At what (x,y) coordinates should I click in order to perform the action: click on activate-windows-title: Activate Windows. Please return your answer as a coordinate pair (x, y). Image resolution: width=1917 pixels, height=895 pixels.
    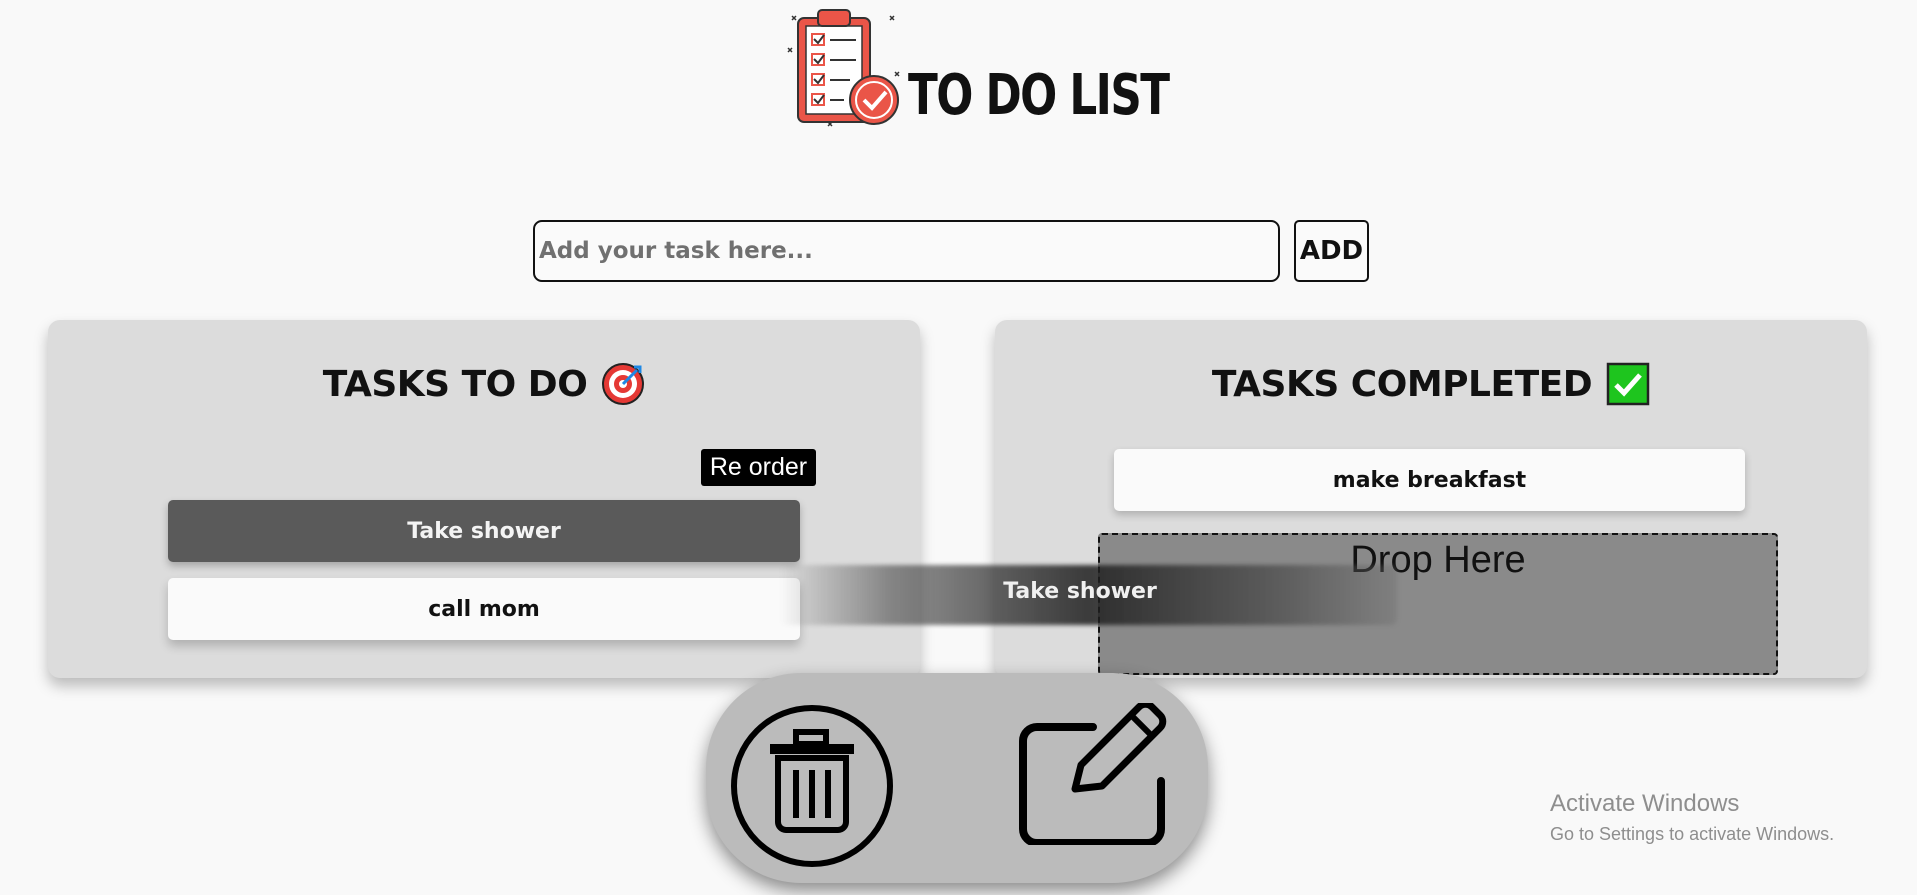
    Looking at the image, I should click on (1645, 803).